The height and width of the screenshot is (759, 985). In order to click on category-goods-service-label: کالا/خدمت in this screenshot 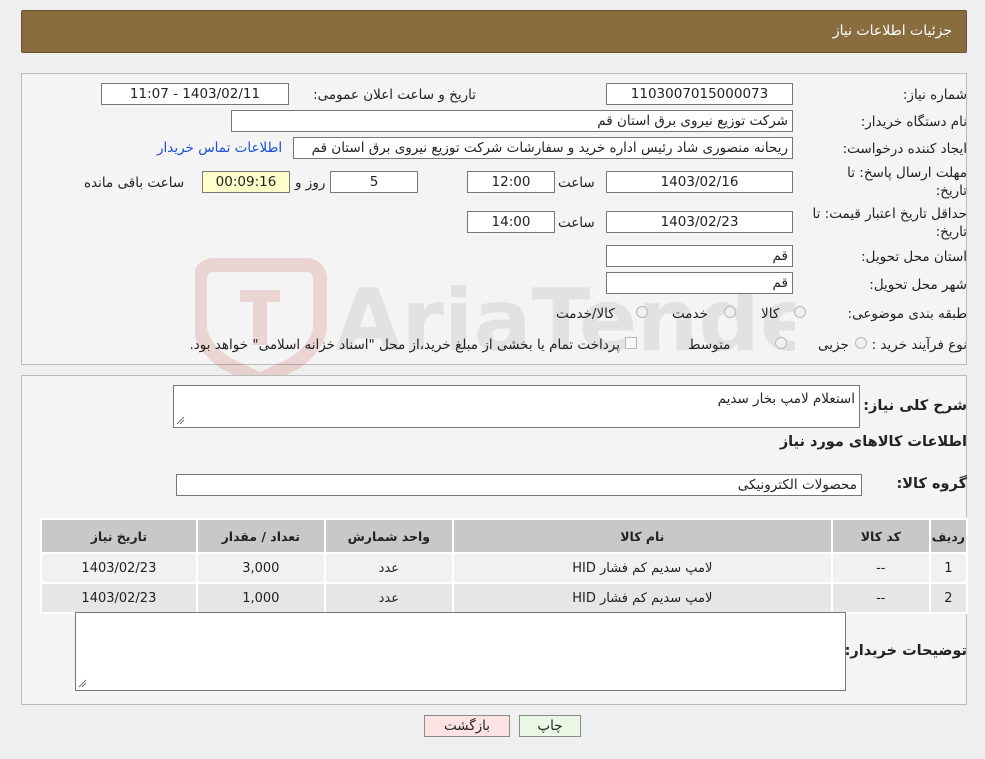, I will do `click(585, 314)`.